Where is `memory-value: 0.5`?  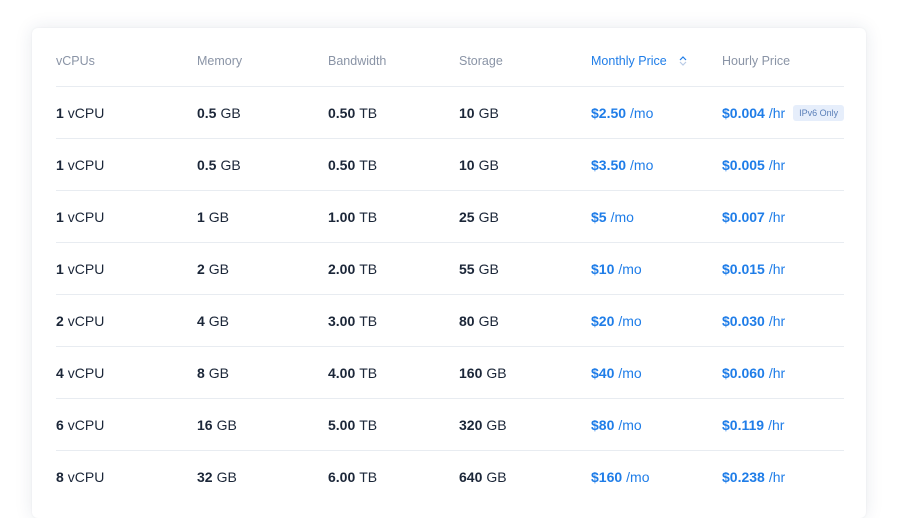 memory-value: 0.5 is located at coordinates (207, 112).